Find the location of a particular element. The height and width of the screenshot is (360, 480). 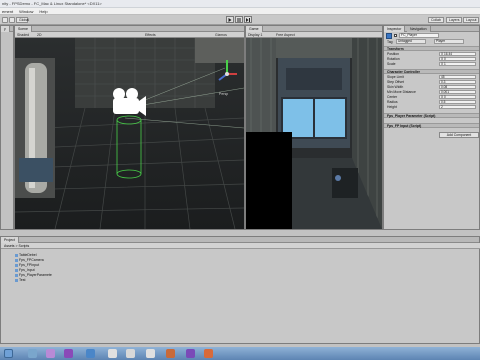

list-item: Fps_FPCamera is located at coordinates (29, 260).